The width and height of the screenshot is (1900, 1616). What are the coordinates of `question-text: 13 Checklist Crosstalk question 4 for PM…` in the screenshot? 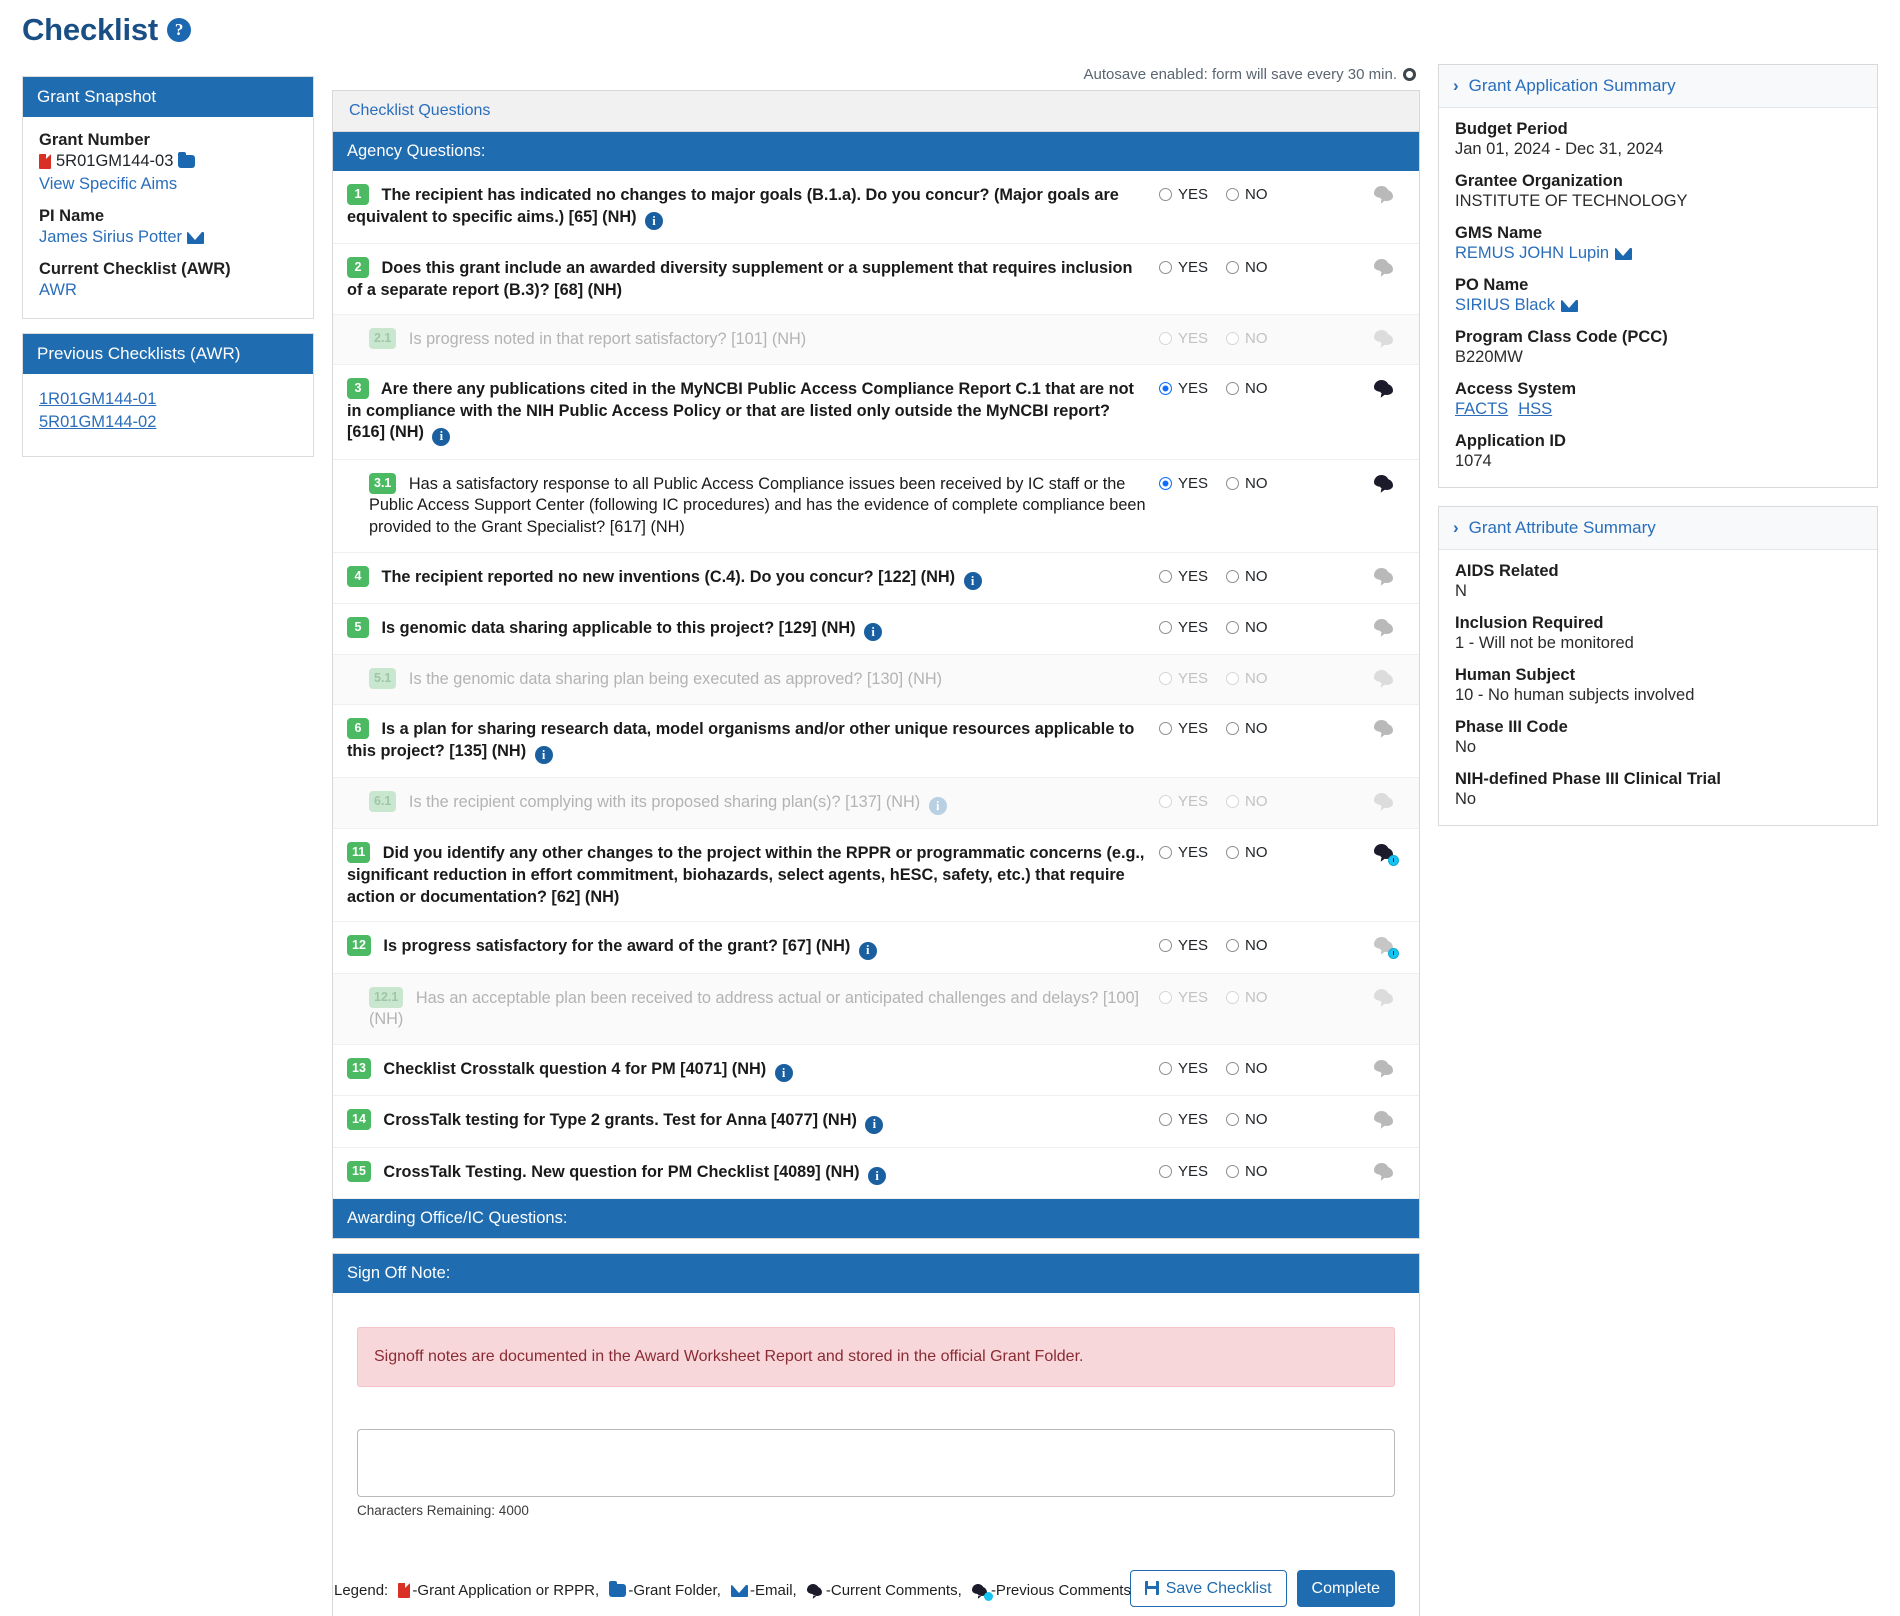 It's located at (748, 1070).